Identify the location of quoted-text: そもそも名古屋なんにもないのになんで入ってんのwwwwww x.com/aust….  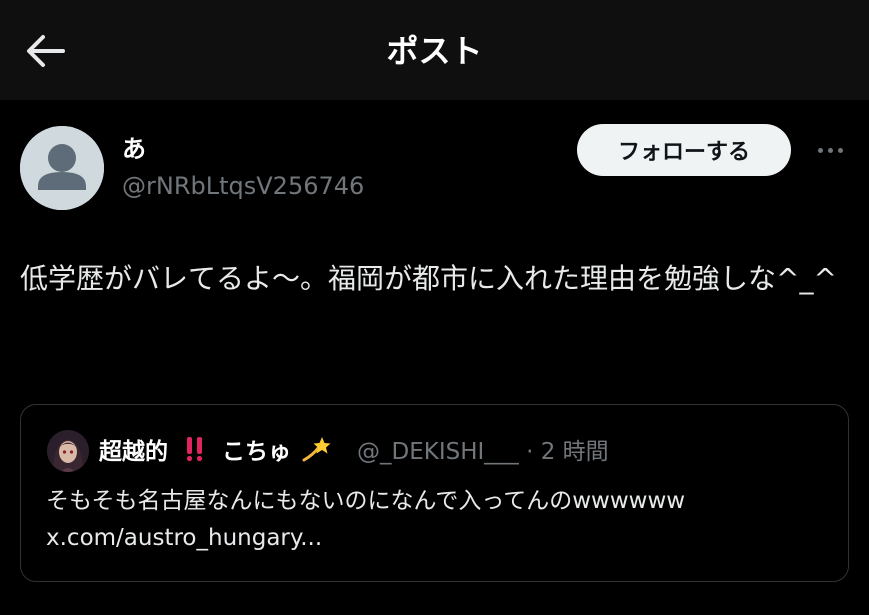
(436, 520).